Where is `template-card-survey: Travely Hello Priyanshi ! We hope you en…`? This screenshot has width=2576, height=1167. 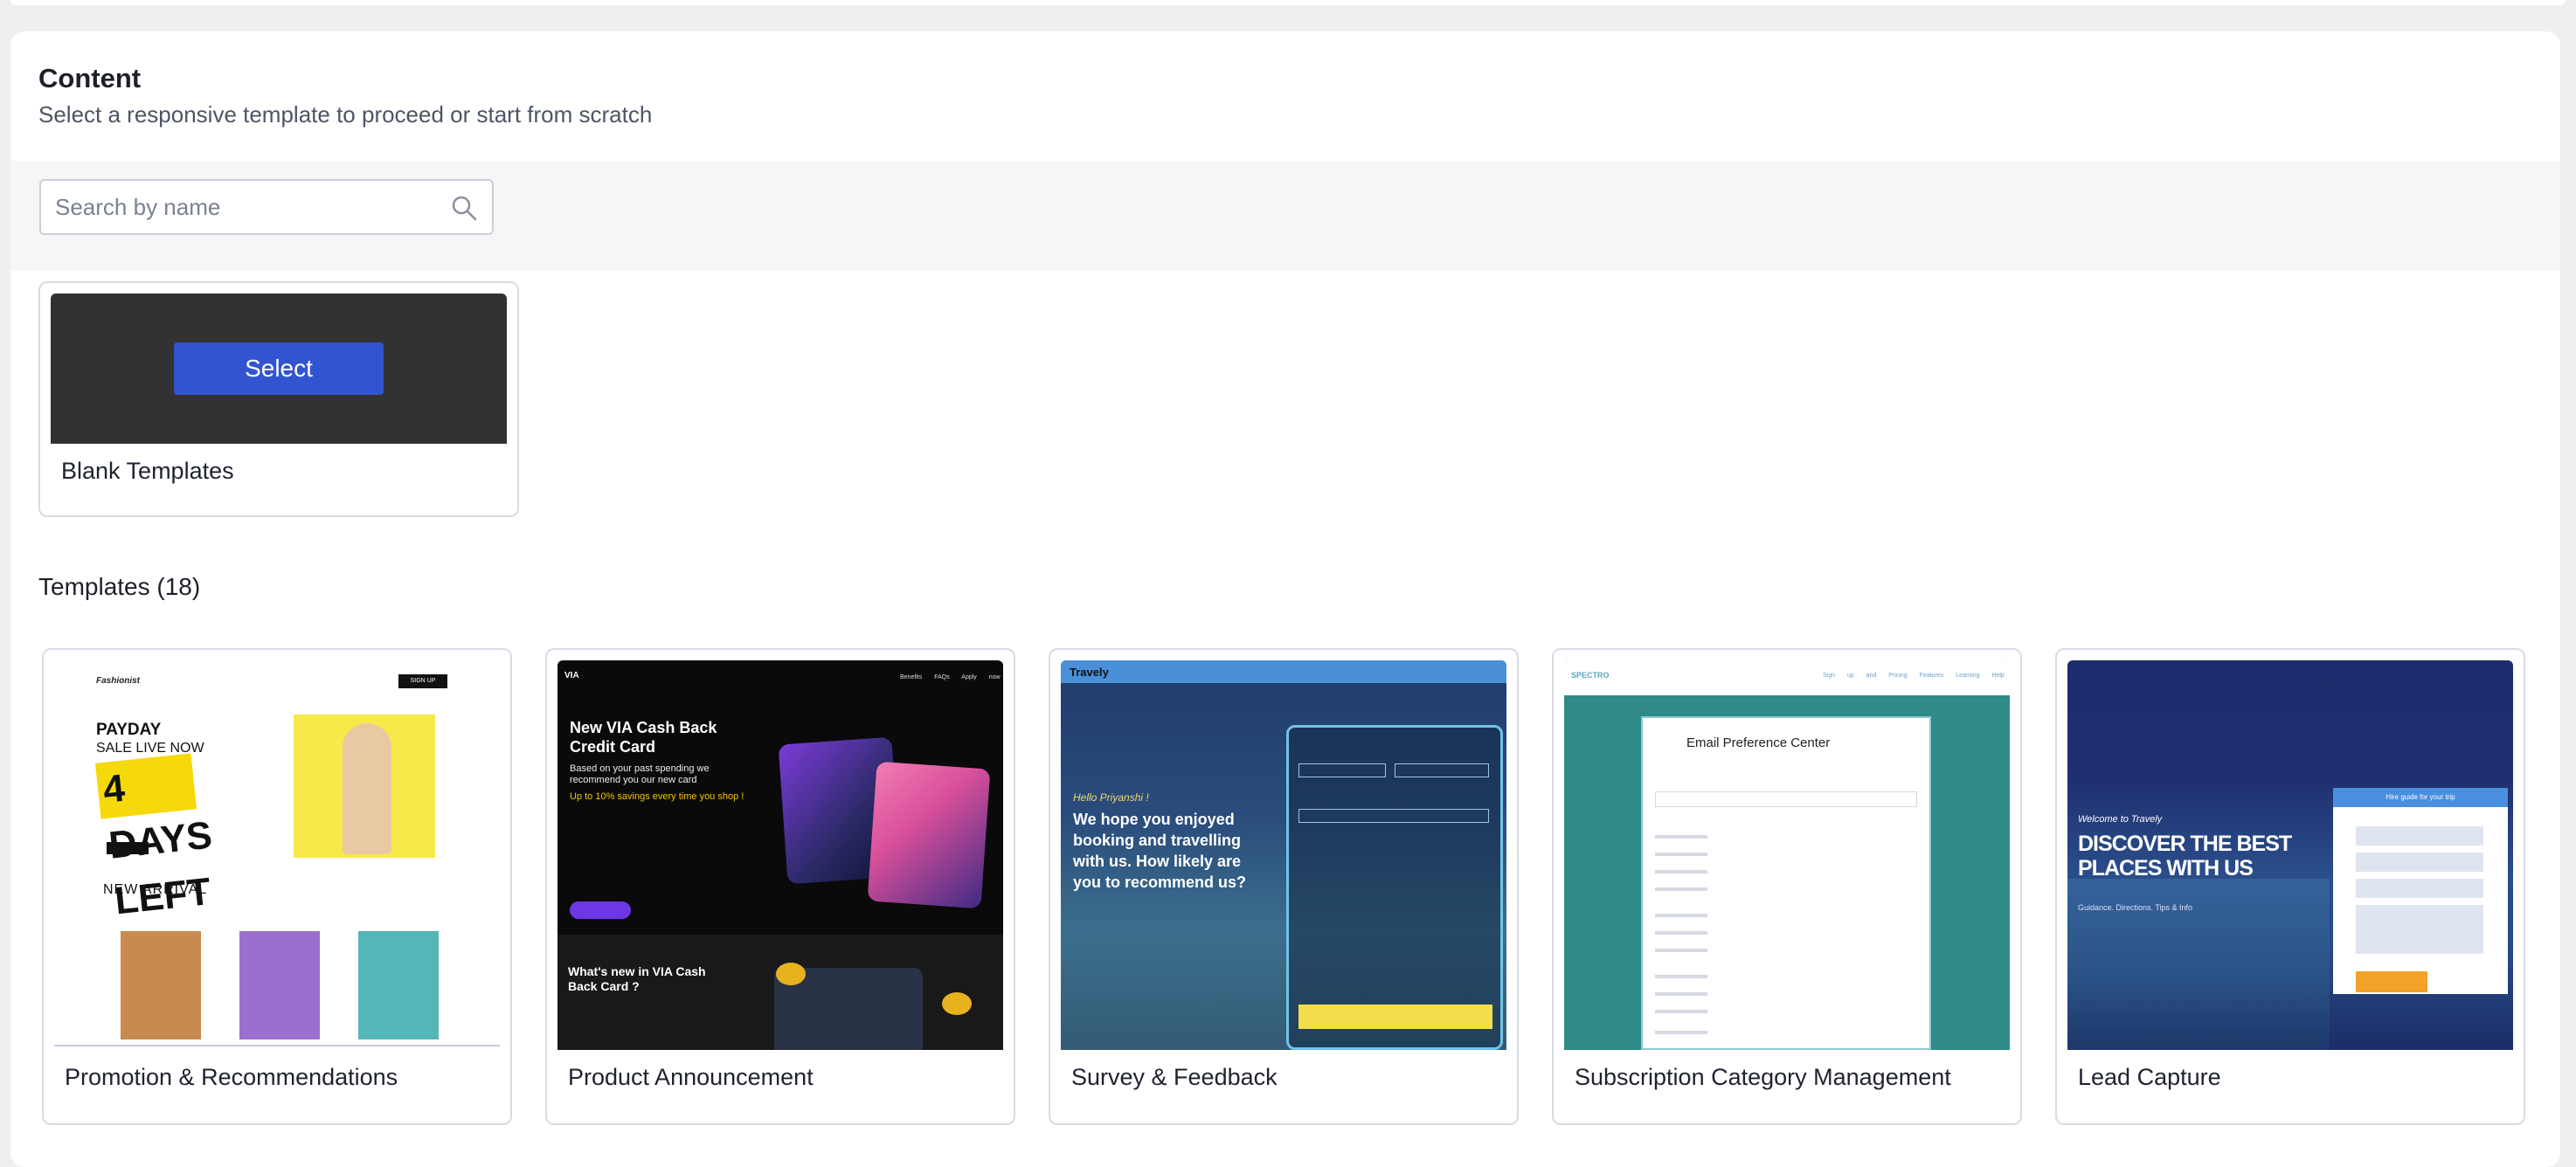 template-card-survey: Travely Hello Priyanshi ! We hope you en… is located at coordinates (1284, 886).